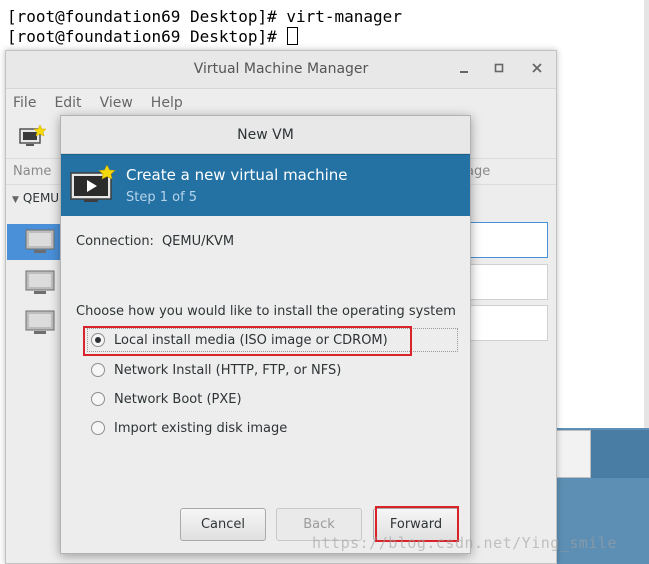 The height and width of the screenshot is (564, 649). I want to click on option-network-boot: Network Boot (PXE), so click(166, 399).